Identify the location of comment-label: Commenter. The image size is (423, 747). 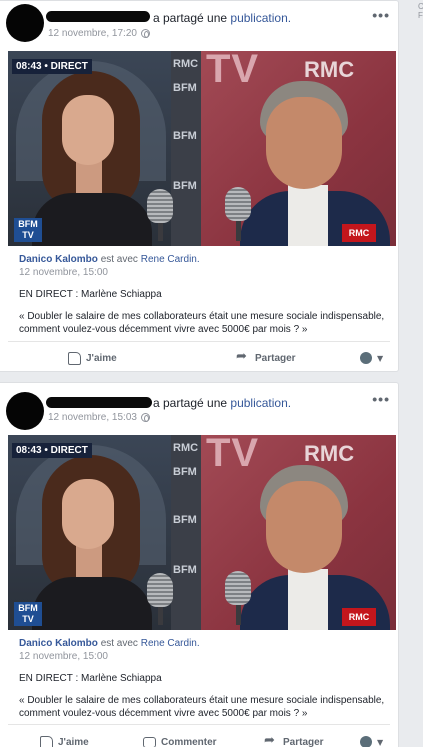
(189, 741).